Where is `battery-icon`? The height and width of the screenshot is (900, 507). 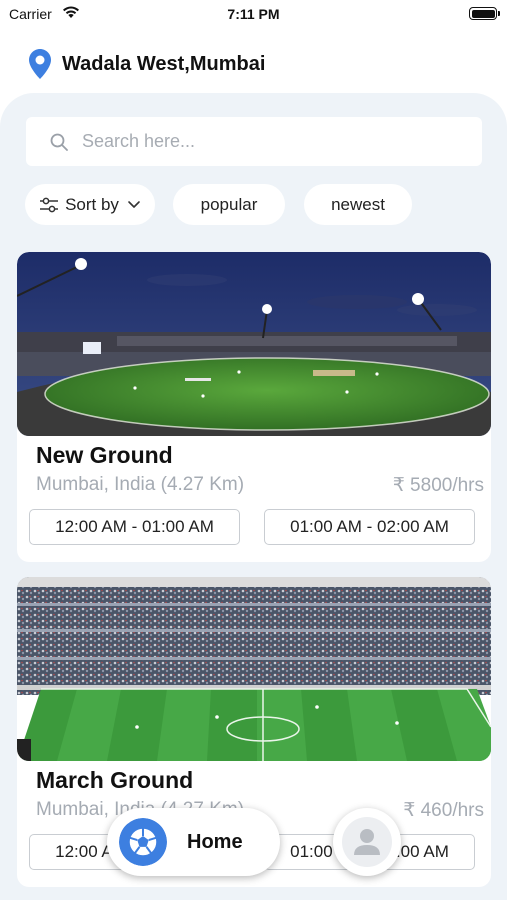 battery-icon is located at coordinates (484, 13).